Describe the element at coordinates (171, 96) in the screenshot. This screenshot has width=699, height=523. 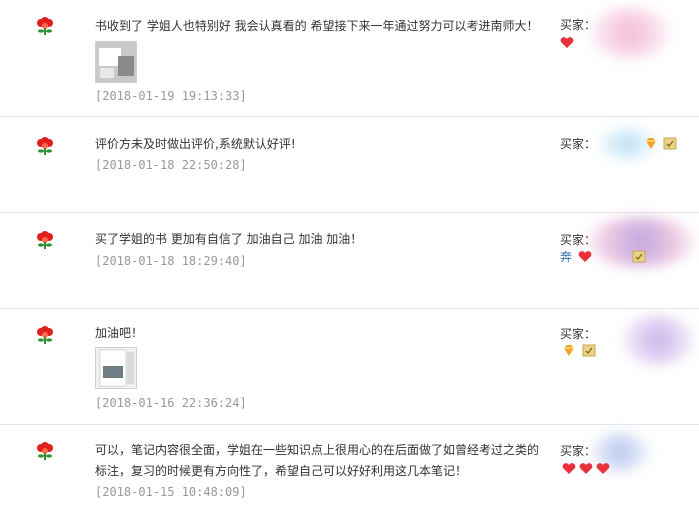
I see `review-date: [2018-01-19 19:13:33]` at that location.